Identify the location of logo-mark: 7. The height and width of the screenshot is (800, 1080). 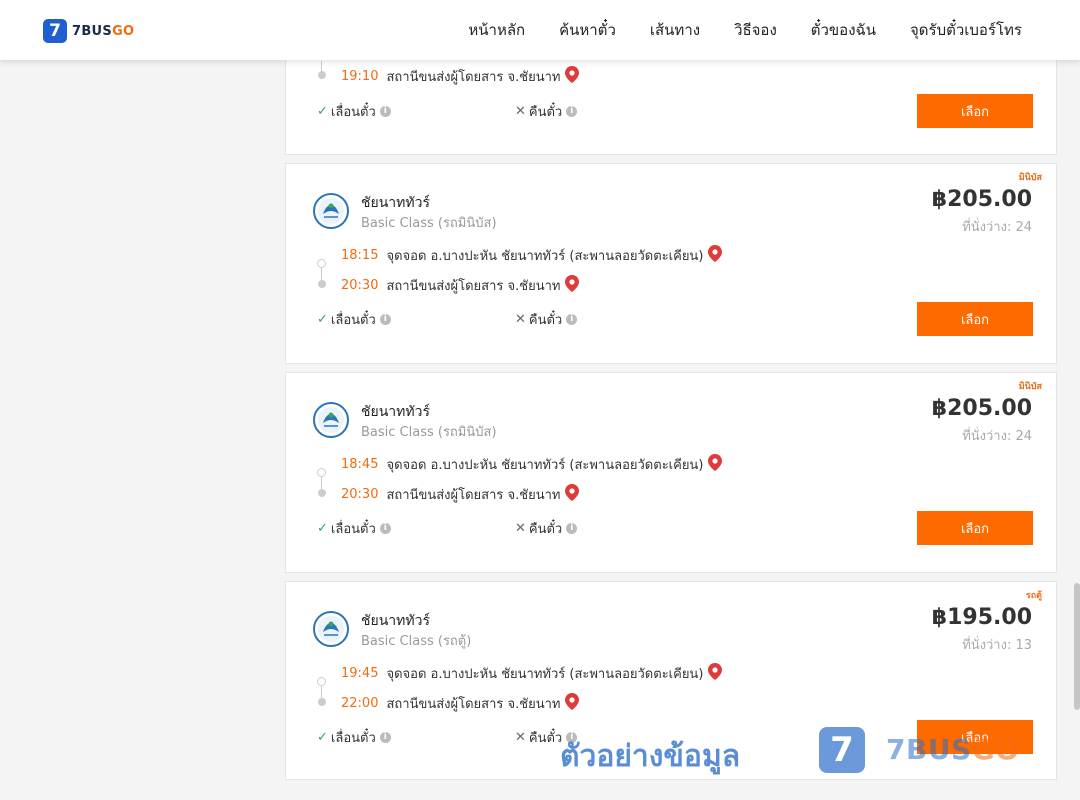
(55, 31).